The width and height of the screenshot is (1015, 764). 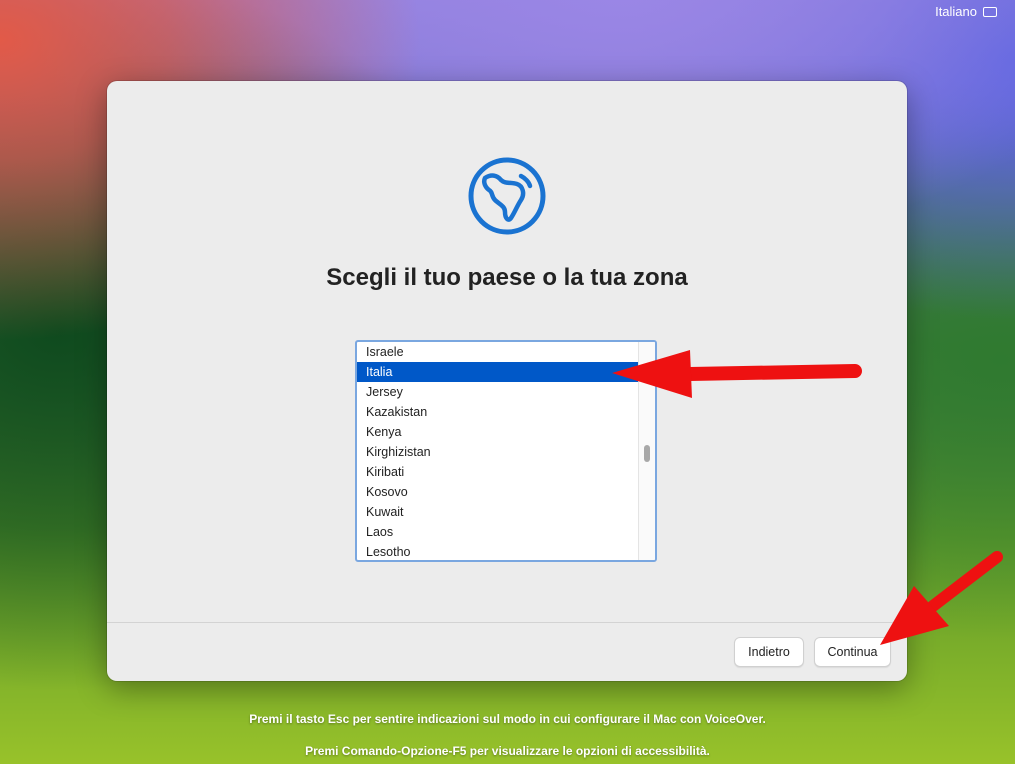 I want to click on list-item: Kirghizistan, so click(x=498, y=452).